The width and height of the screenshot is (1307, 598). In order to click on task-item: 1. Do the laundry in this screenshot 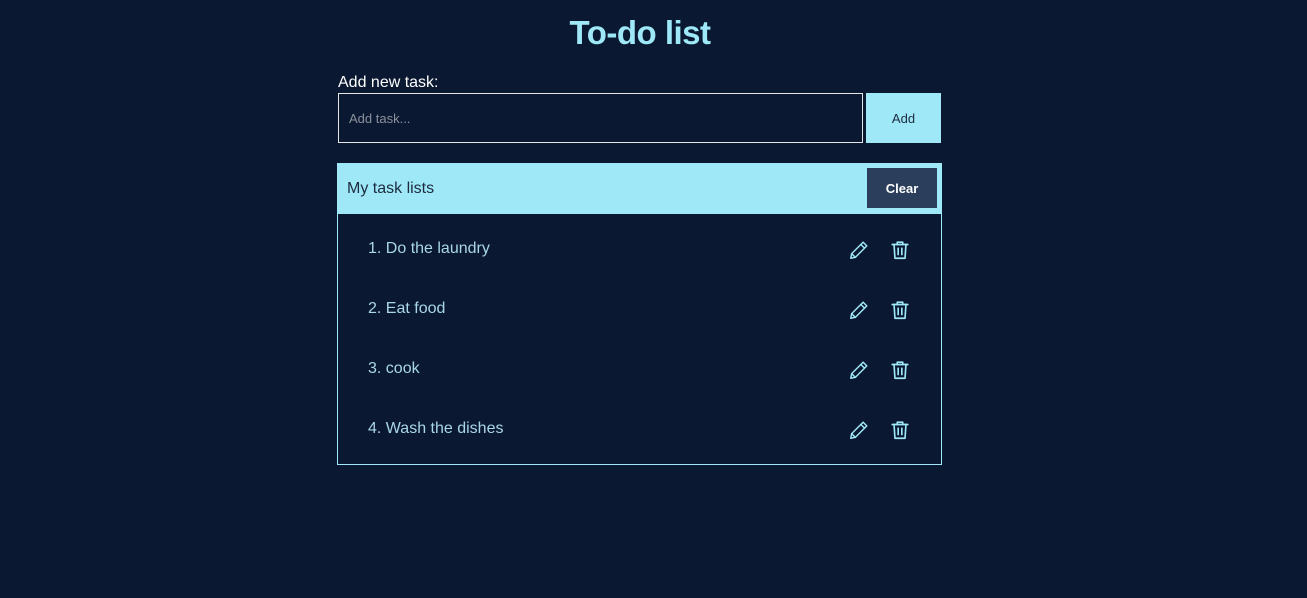, I will do `click(639, 244)`.